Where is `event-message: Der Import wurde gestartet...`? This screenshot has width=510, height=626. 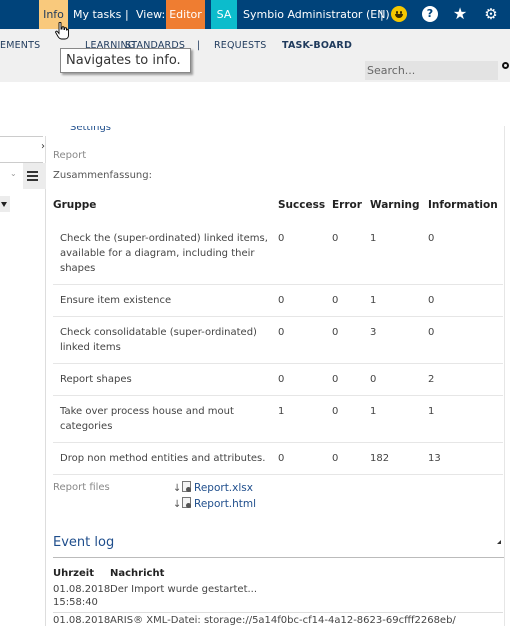 event-message: Der Import wurde gestartet... is located at coordinates (184, 589).